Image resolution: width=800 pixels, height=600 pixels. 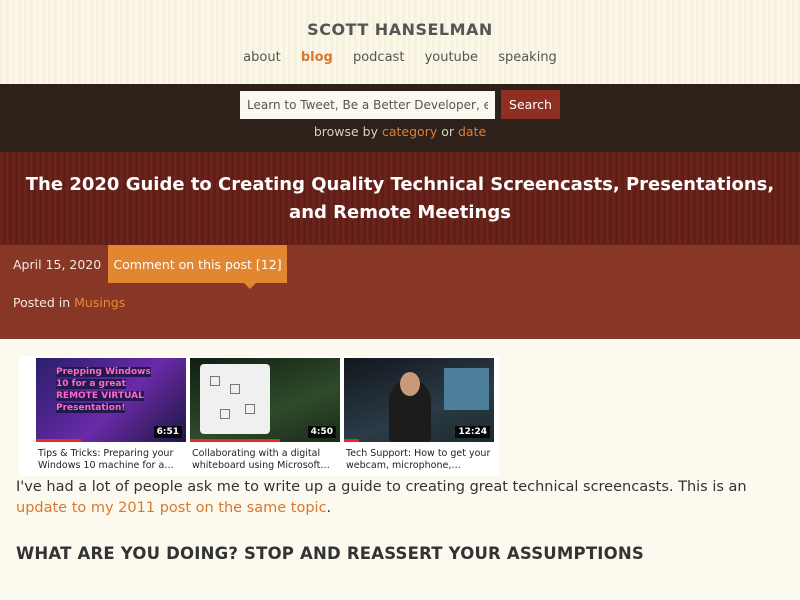 What do you see at coordinates (527, 57) in the screenshot?
I see `nav-speaking: speaking` at bounding box center [527, 57].